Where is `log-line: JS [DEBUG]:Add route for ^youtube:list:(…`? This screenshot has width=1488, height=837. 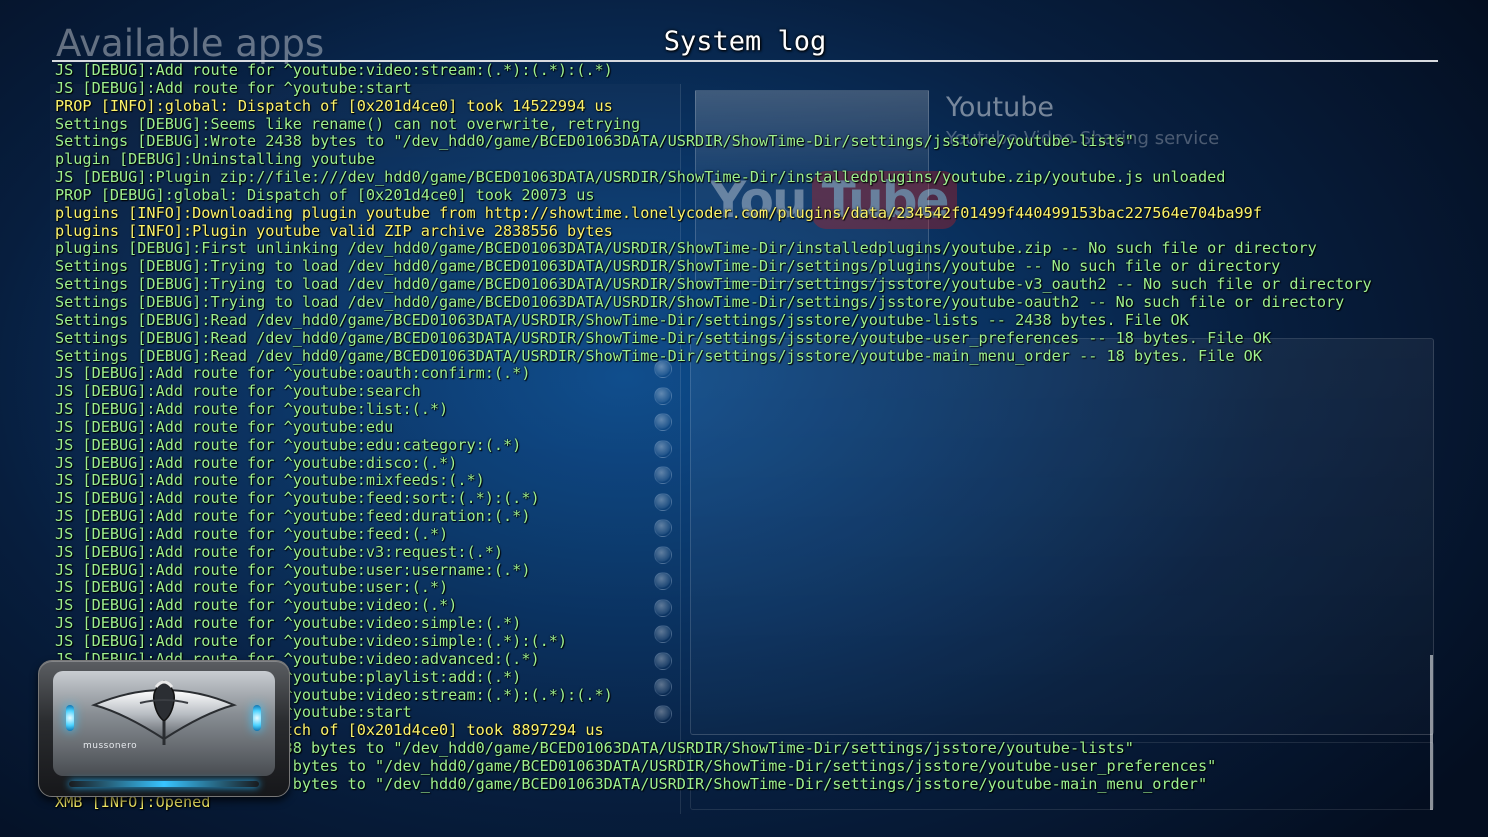
log-line: JS [DEBUG]:Add route for ^youtube:list:(… is located at coordinates (252, 409).